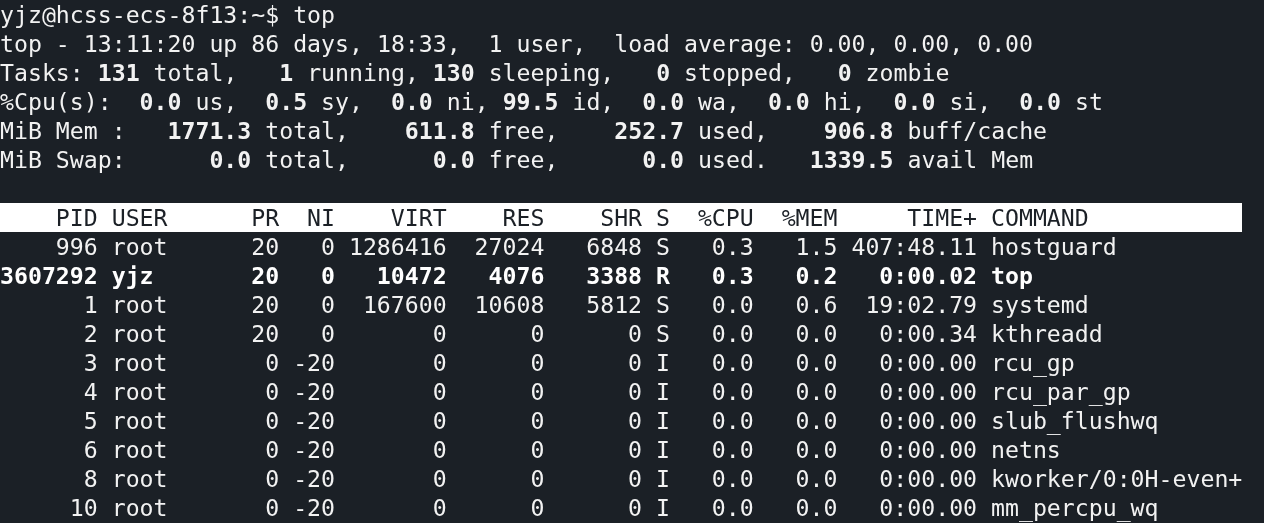  What do you see at coordinates (90, 333) in the screenshot?
I see `table-cell-text: 2` at bounding box center [90, 333].